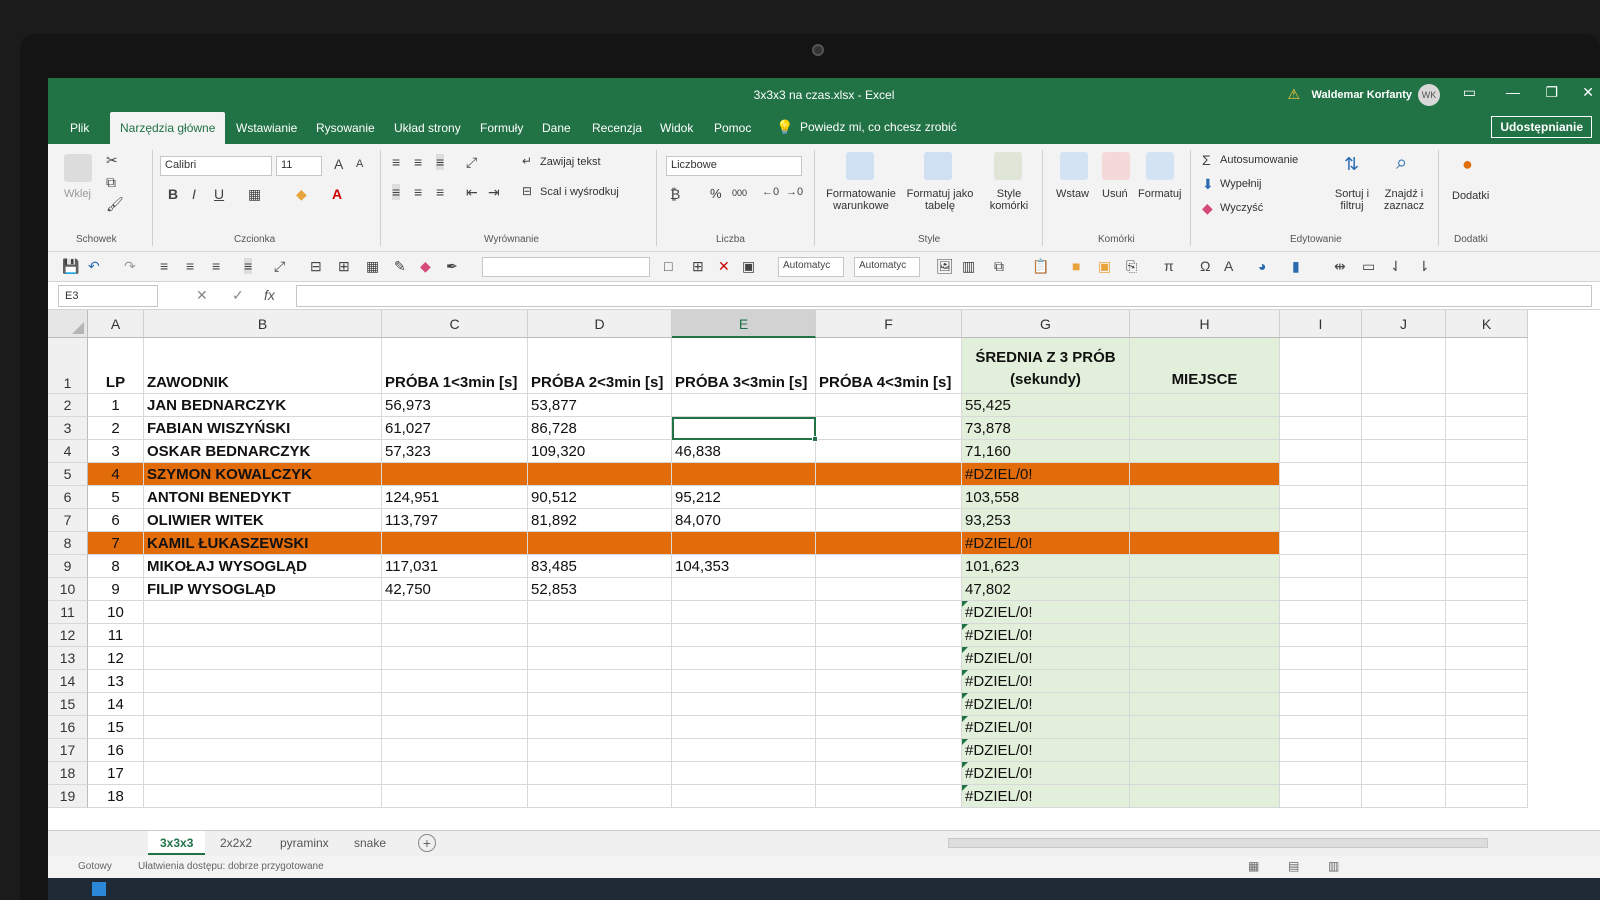 This screenshot has width=1600, height=900. Describe the element at coordinates (1046, 589) in the screenshot. I see `cell-srednia: 47,802` at that location.